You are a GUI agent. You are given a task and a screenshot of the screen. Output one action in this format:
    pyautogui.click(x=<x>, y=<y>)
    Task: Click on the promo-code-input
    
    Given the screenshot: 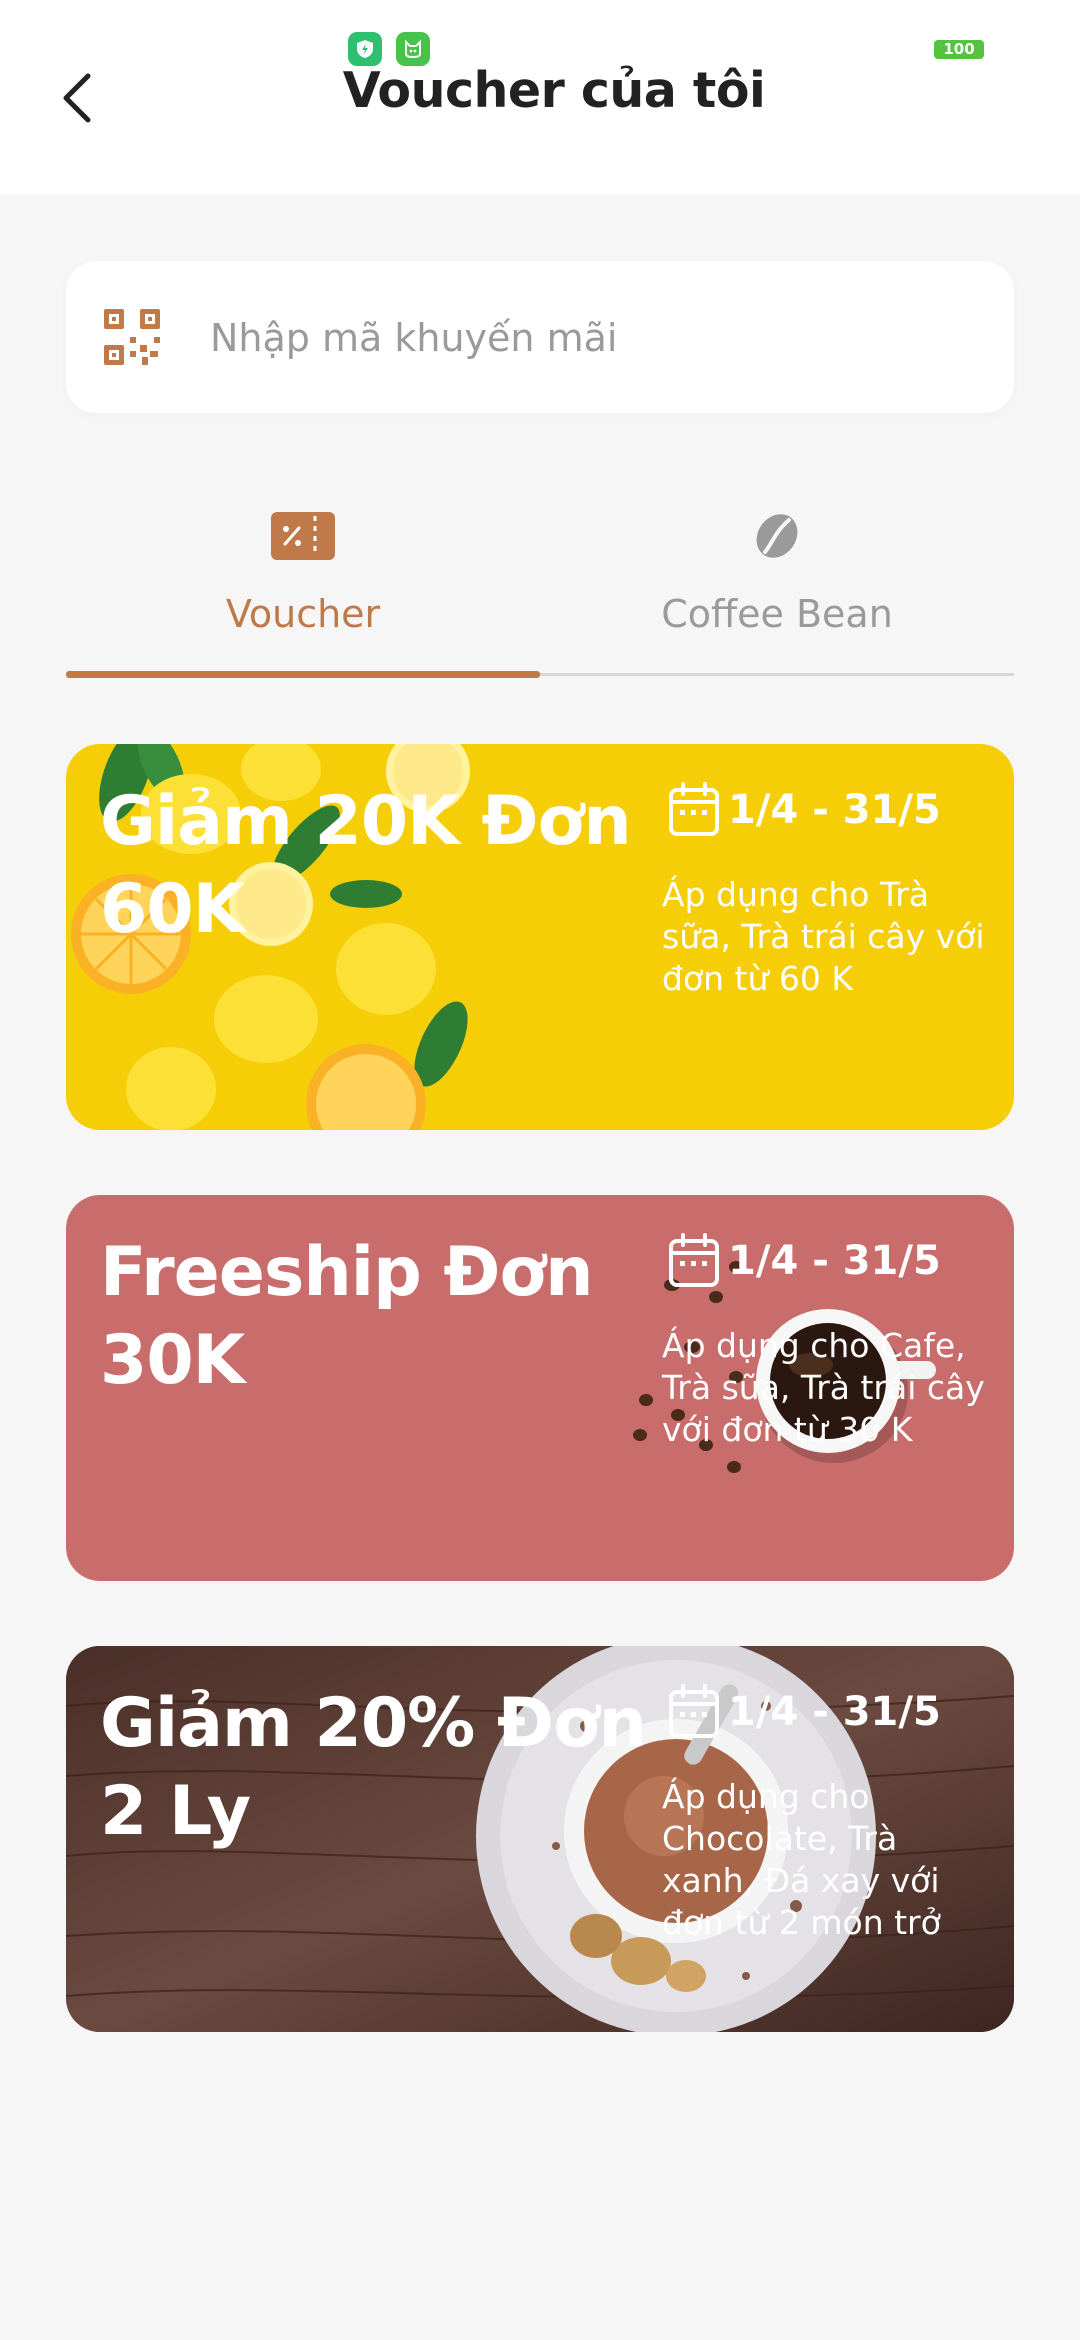 What is the action you would take?
    pyautogui.click(x=590, y=338)
    